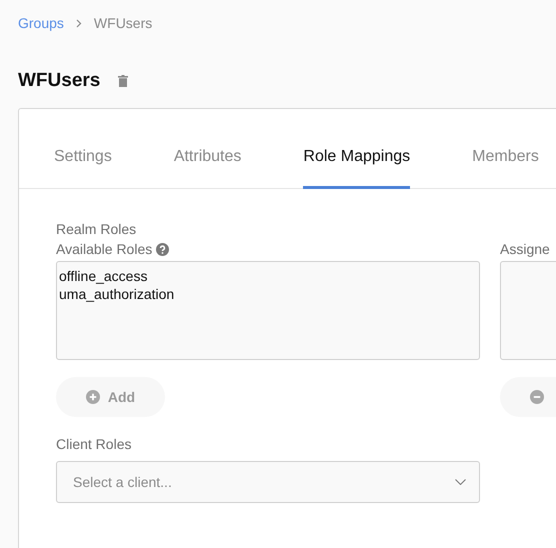  Describe the element at coordinates (123, 23) in the screenshot. I see `breadcrumb-current: WFUsers` at that location.